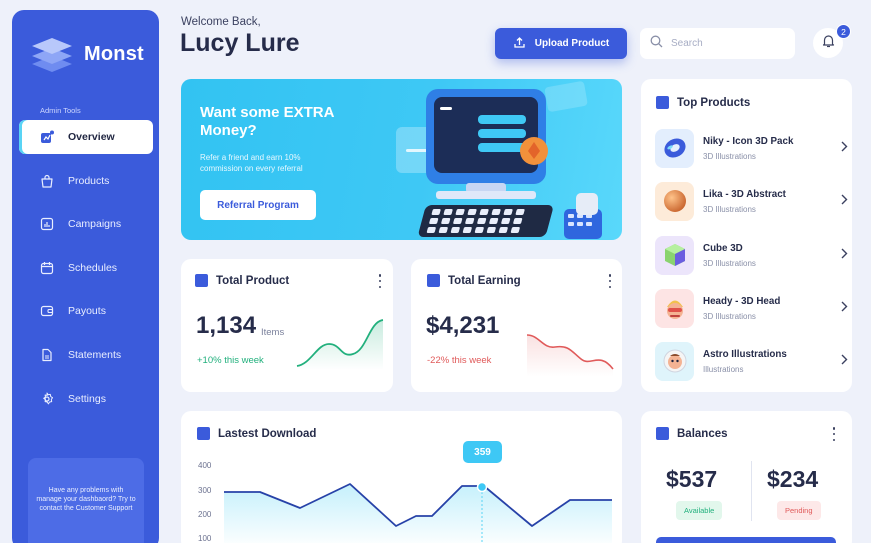  I want to click on list-item: Cube 3D 3D Illustrations, so click(751, 255).